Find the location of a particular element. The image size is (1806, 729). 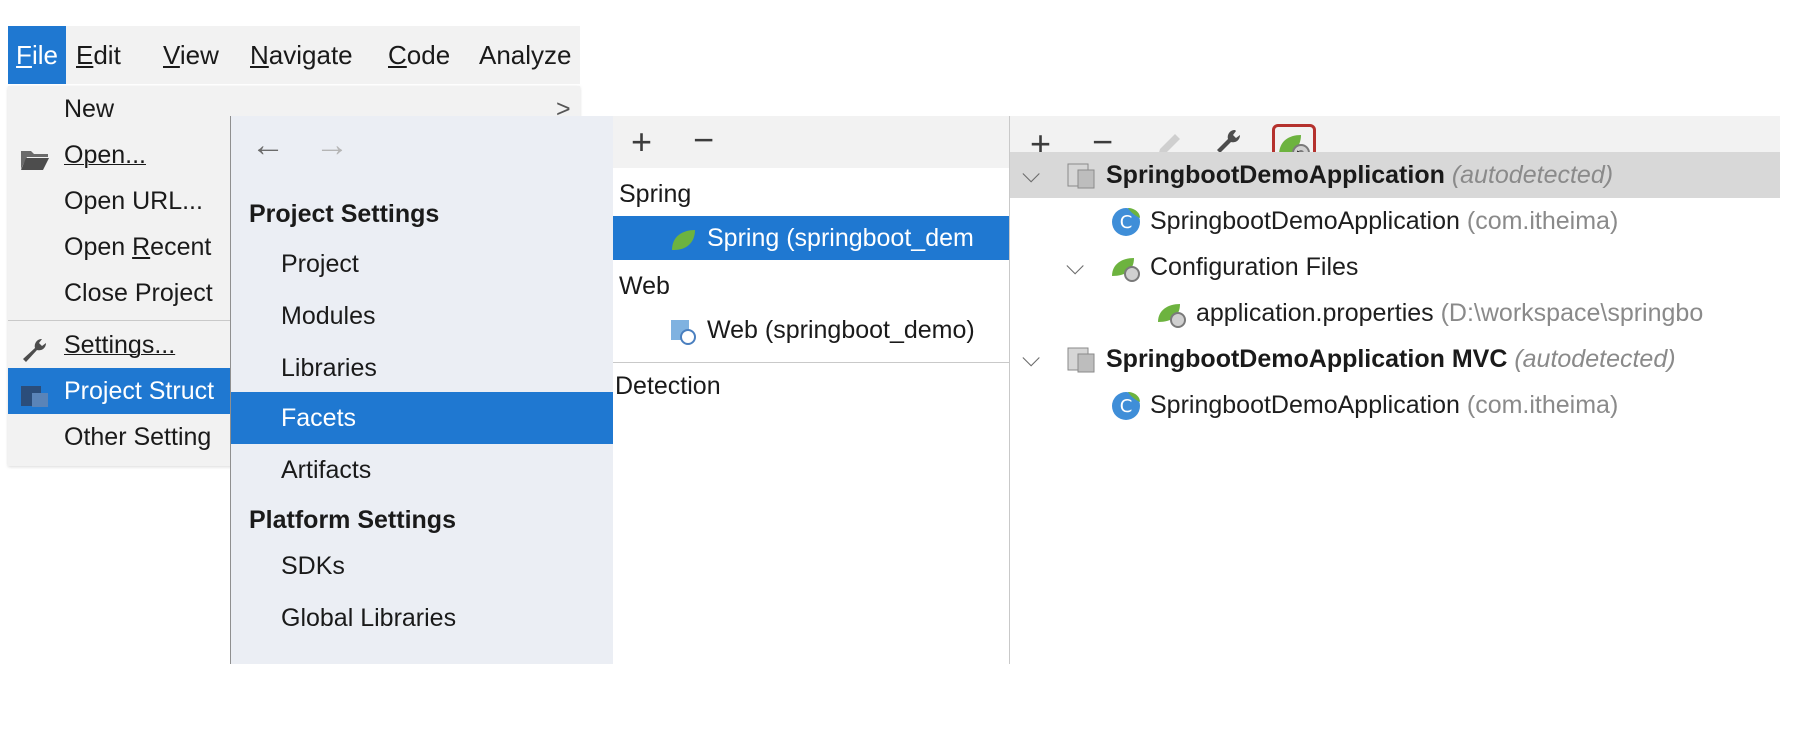

remove-facet-button: − is located at coordinates (703, 140).